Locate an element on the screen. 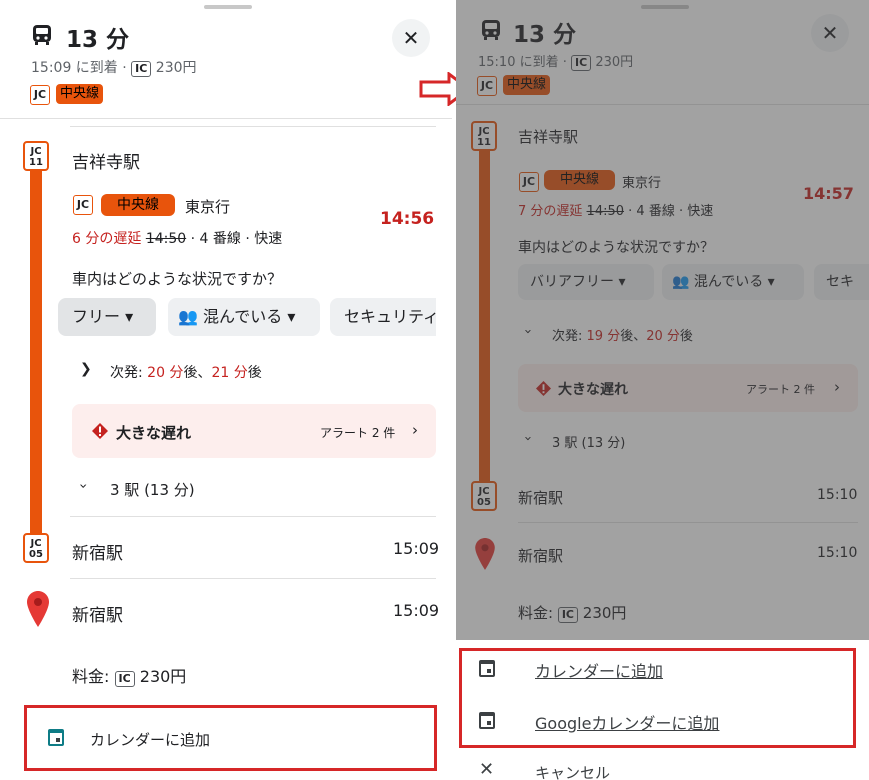  alert-count: アラート 2 件 is located at coordinates (358, 433).